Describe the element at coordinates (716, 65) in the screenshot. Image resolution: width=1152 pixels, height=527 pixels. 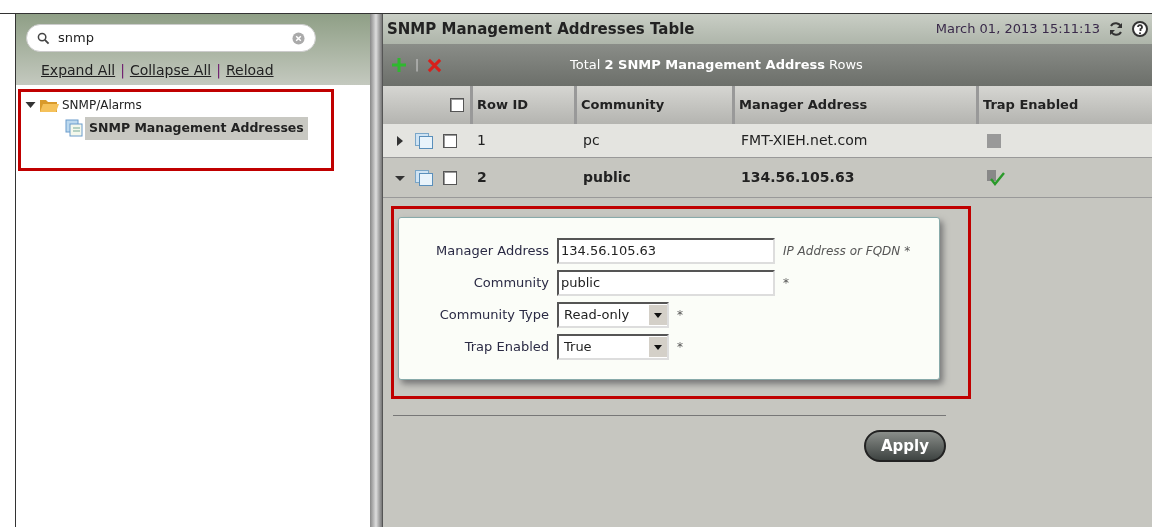
I see `row-count: Total 2 SNMP Management Address Rows` at that location.